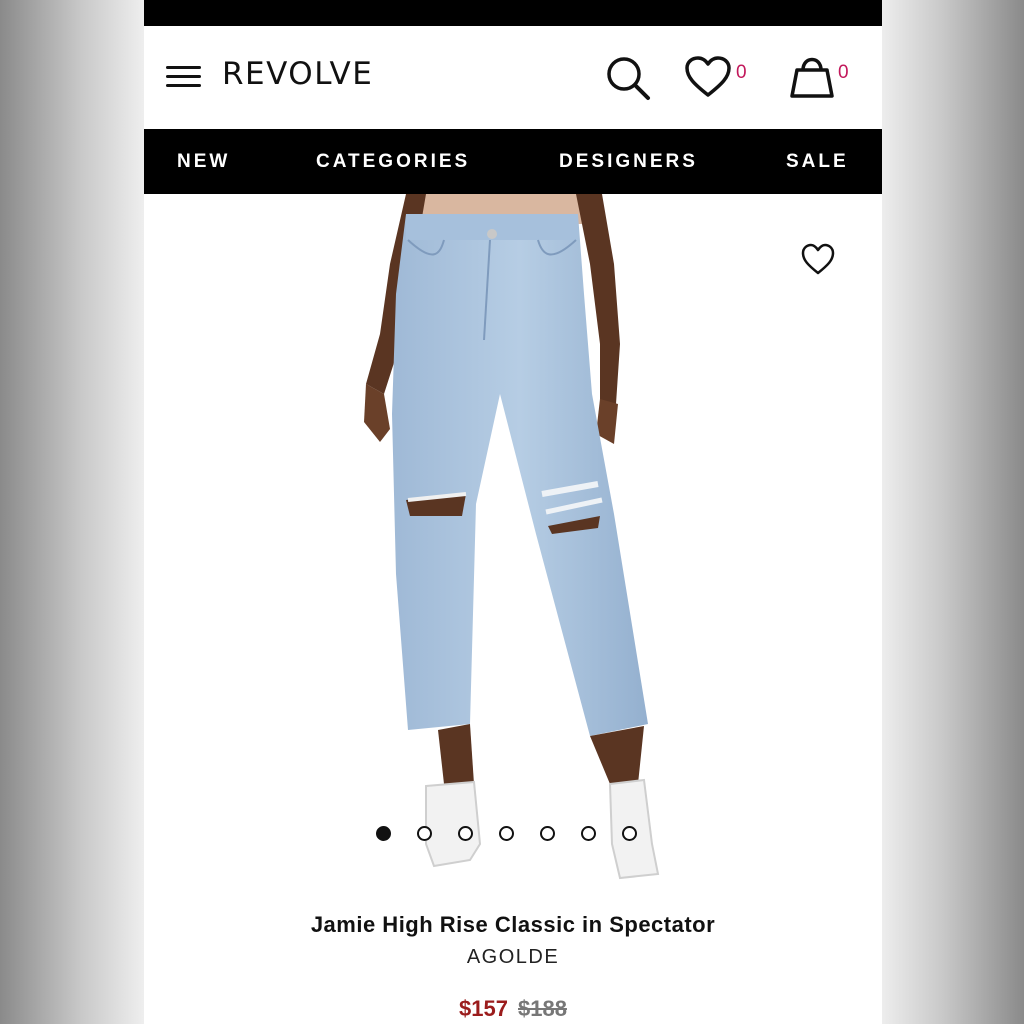 The image size is (1024, 1024). Describe the element at coordinates (741, 72) in the screenshot. I see `wishlist-count: 0` at that location.